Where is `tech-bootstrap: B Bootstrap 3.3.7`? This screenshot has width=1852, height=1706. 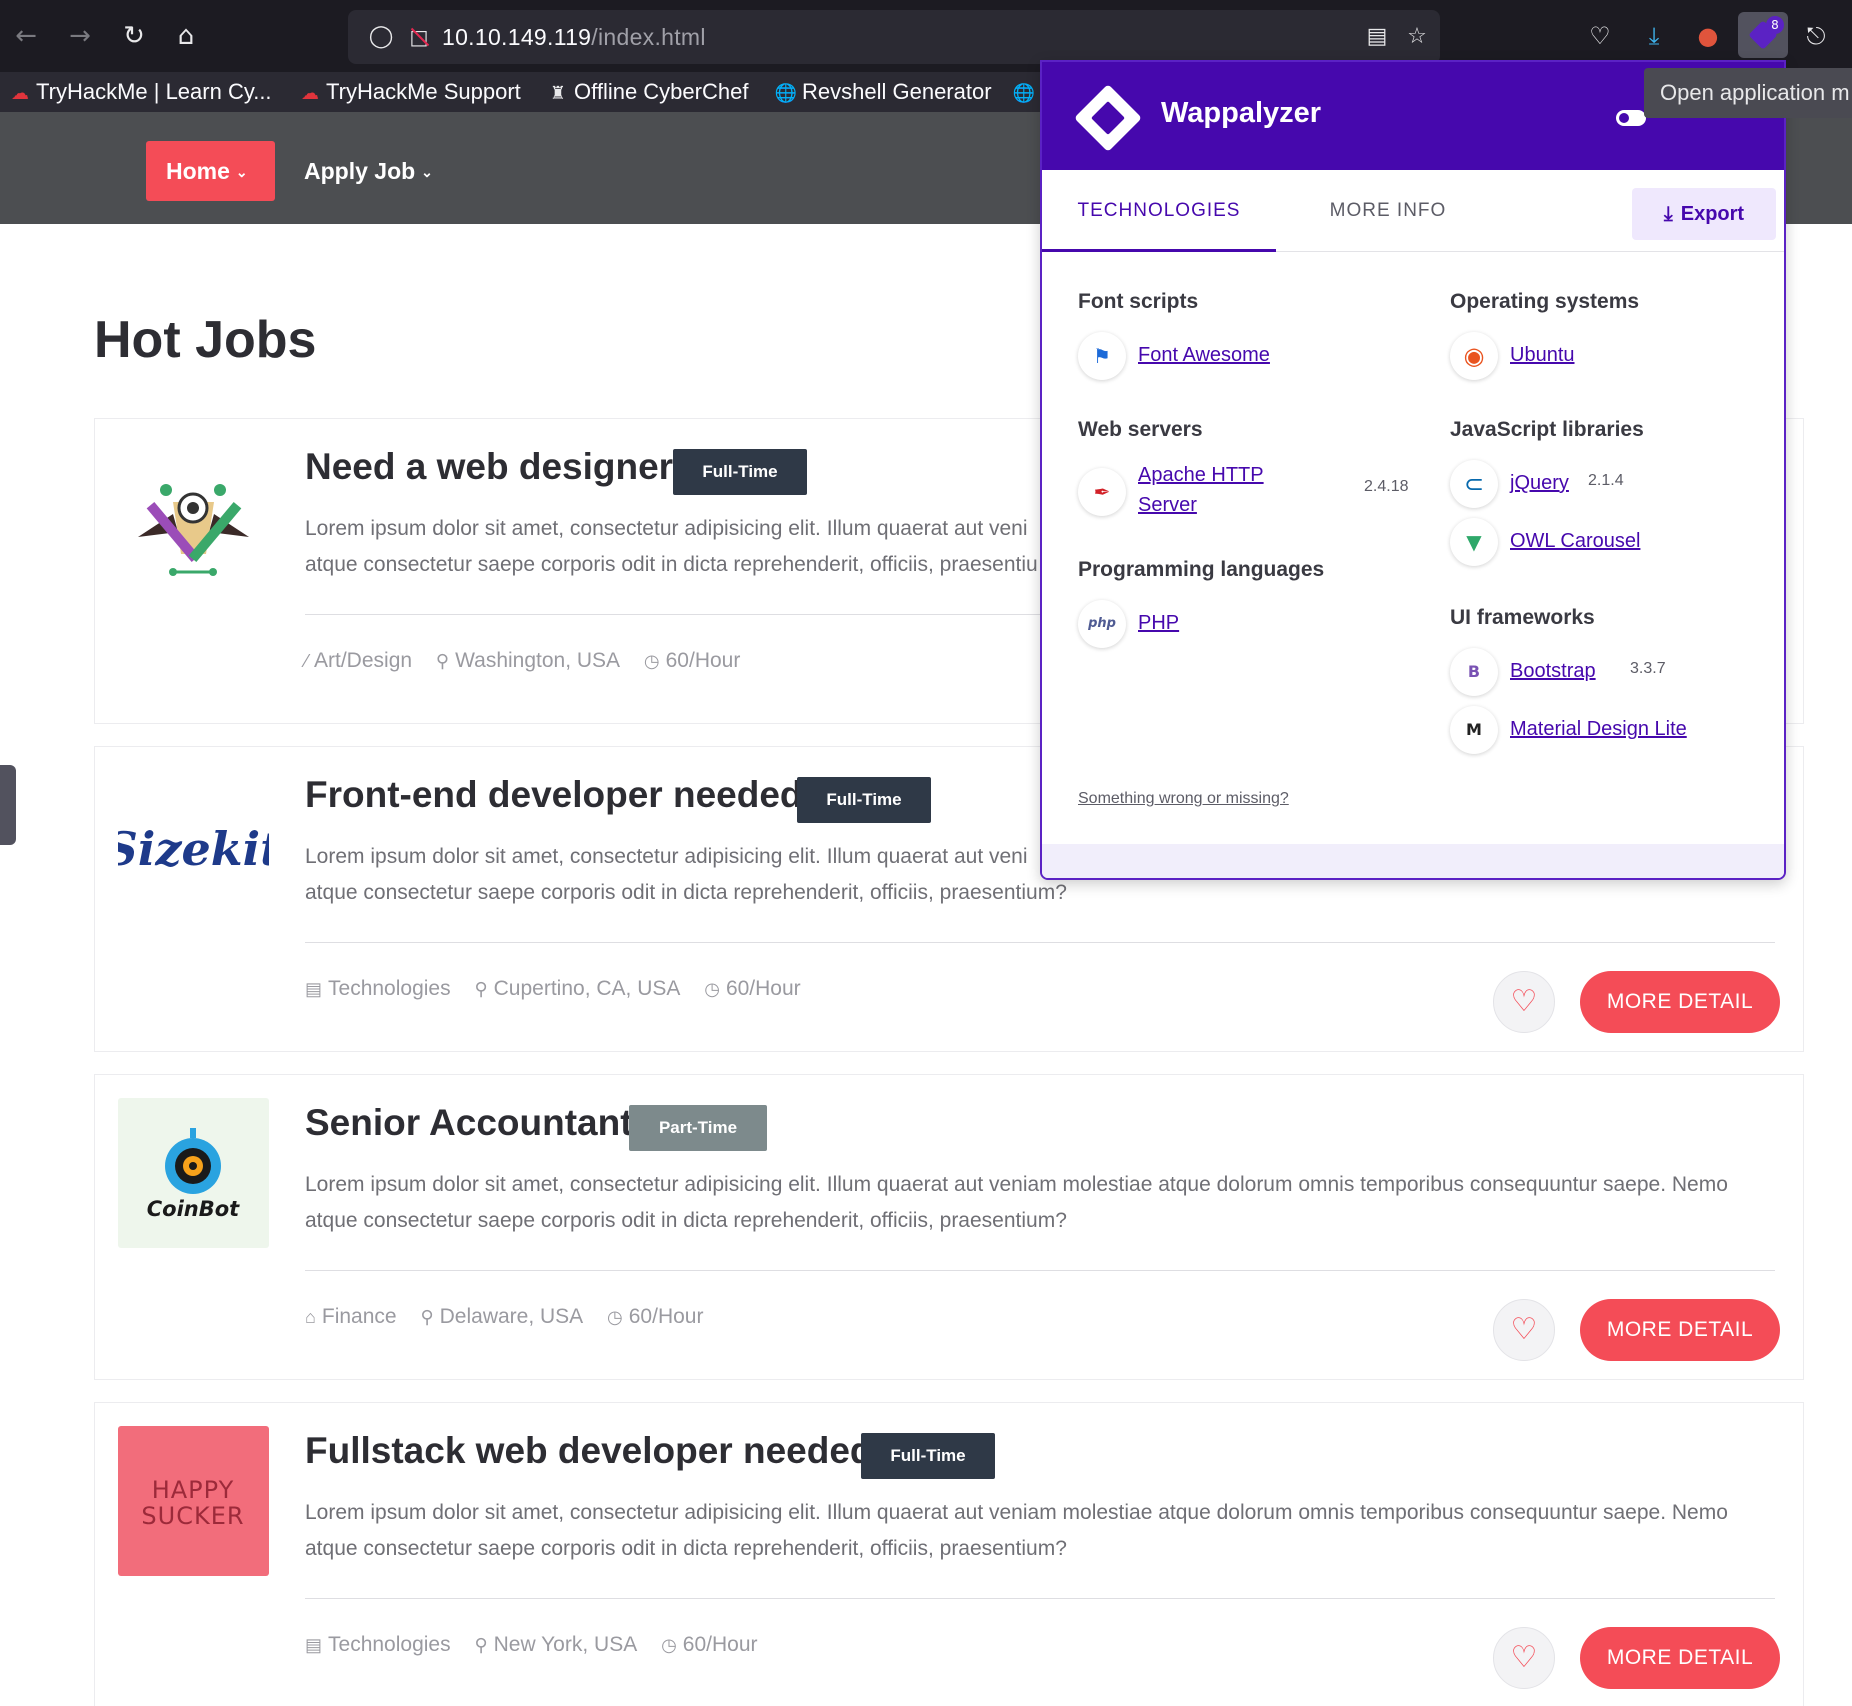
tech-bootstrap: B Bootstrap 3.3.7 is located at coordinates (1600, 675).